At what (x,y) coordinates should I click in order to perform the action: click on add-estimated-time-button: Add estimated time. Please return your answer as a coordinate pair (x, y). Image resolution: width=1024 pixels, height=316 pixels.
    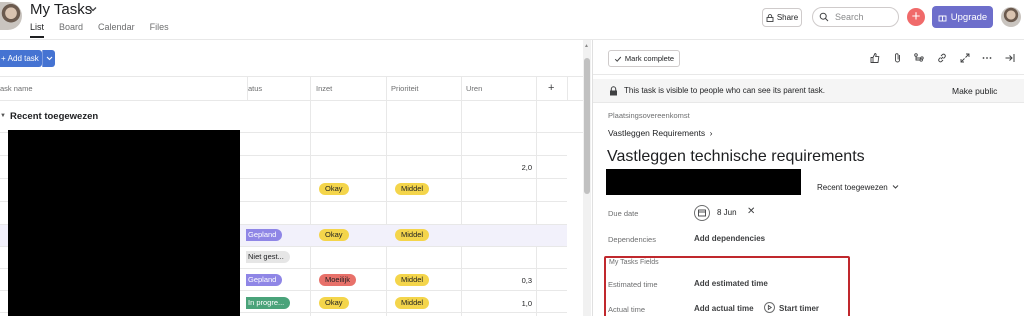
    Looking at the image, I should click on (731, 283).